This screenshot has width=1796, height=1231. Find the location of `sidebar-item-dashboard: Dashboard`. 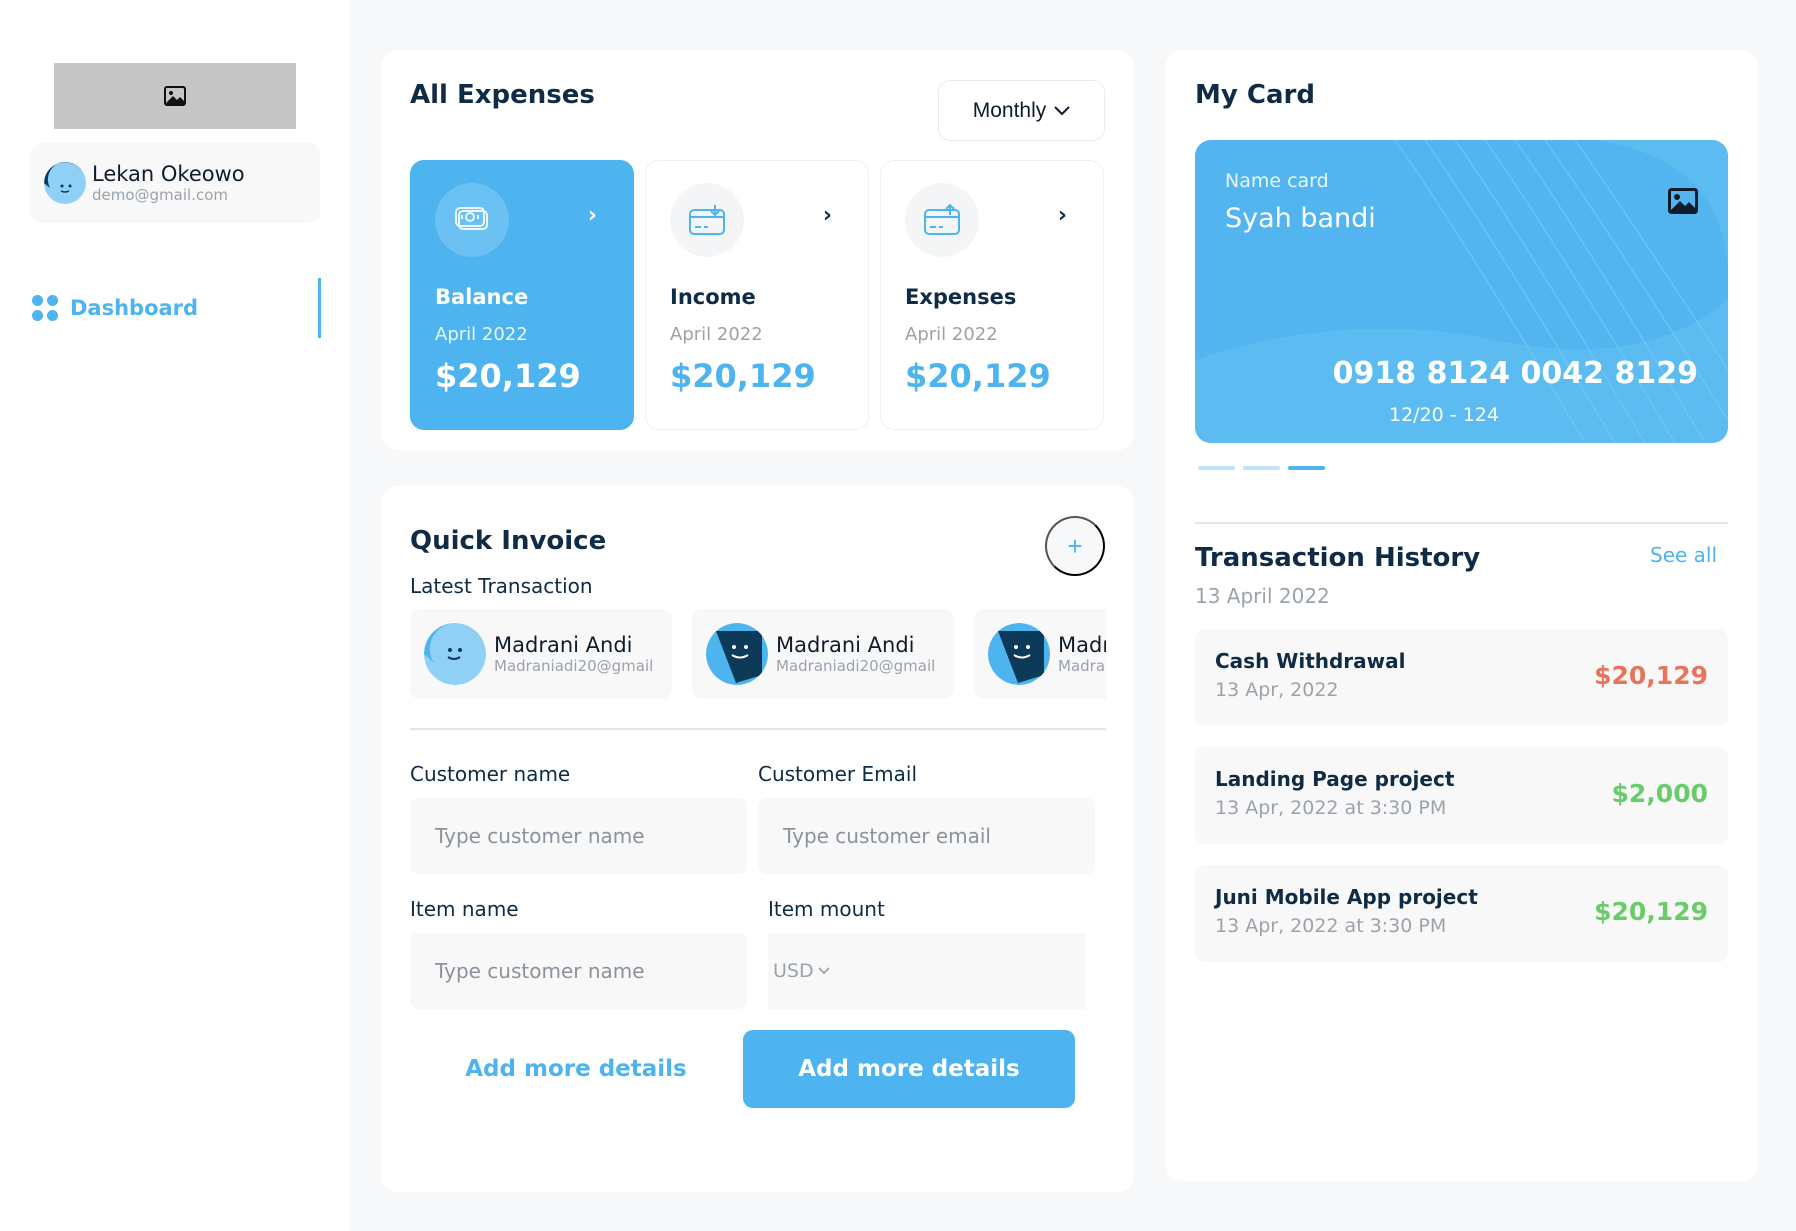

sidebar-item-dashboard: Dashboard is located at coordinates (177, 308).